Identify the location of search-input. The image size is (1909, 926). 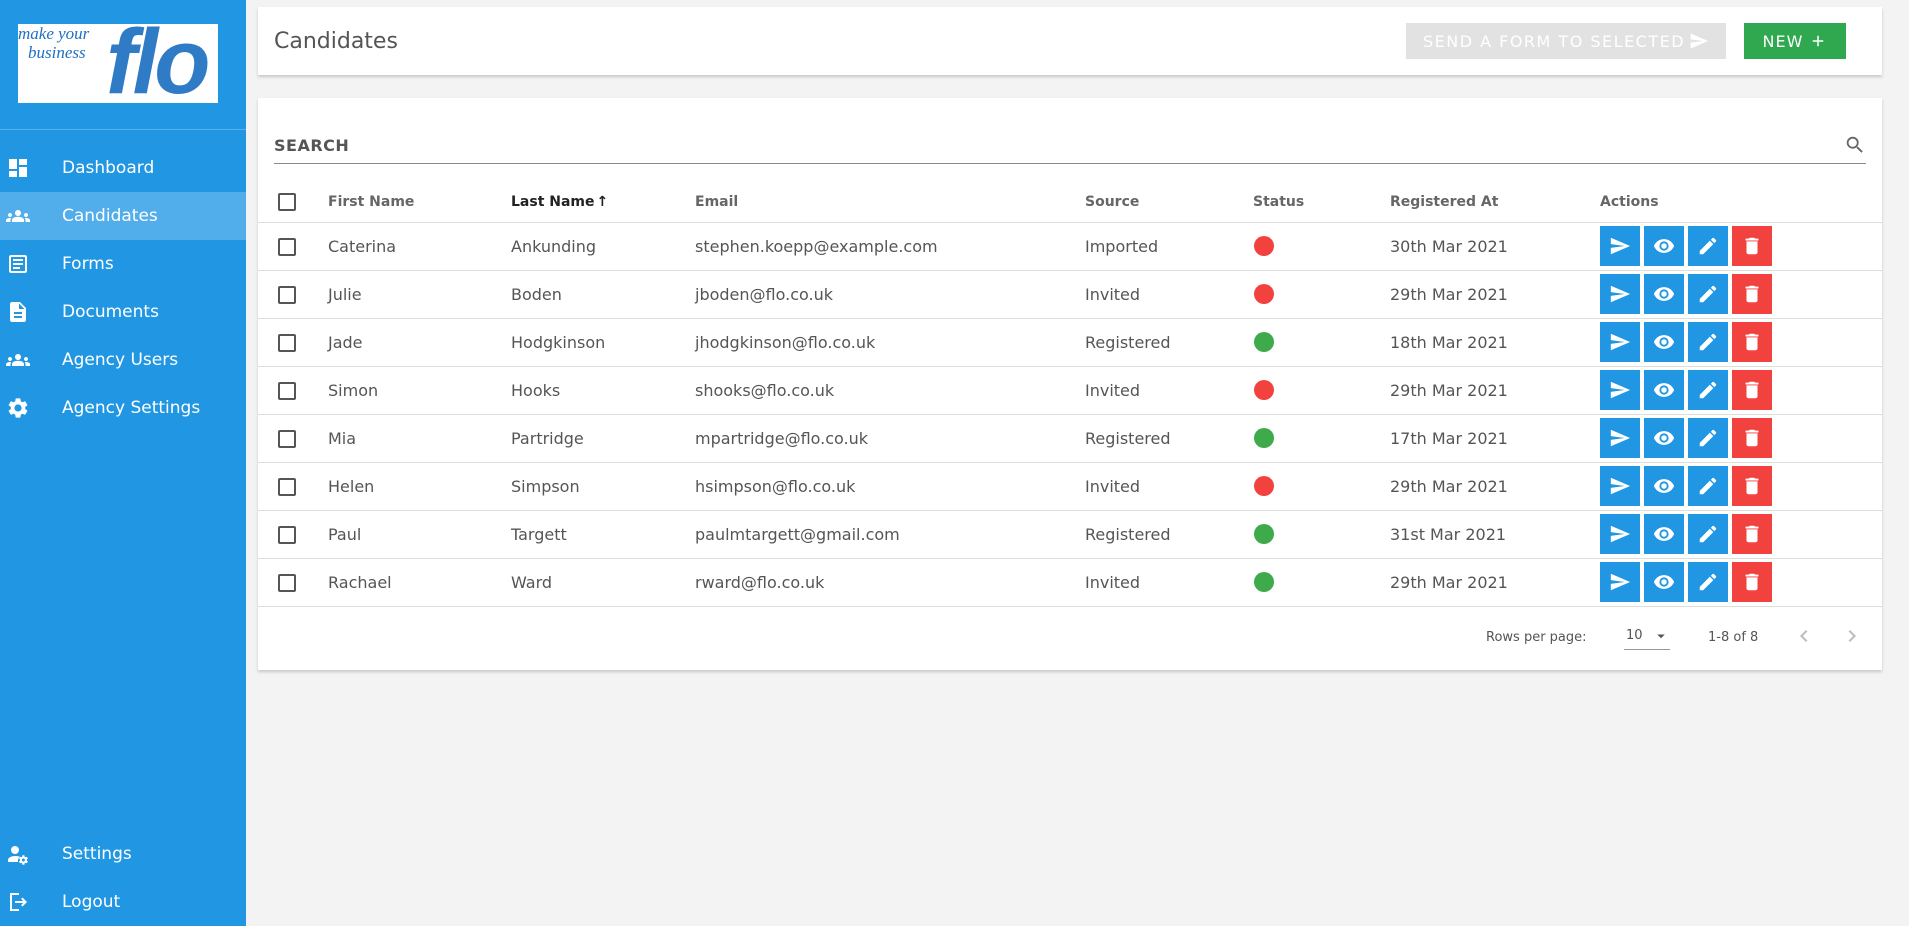
(1070, 145).